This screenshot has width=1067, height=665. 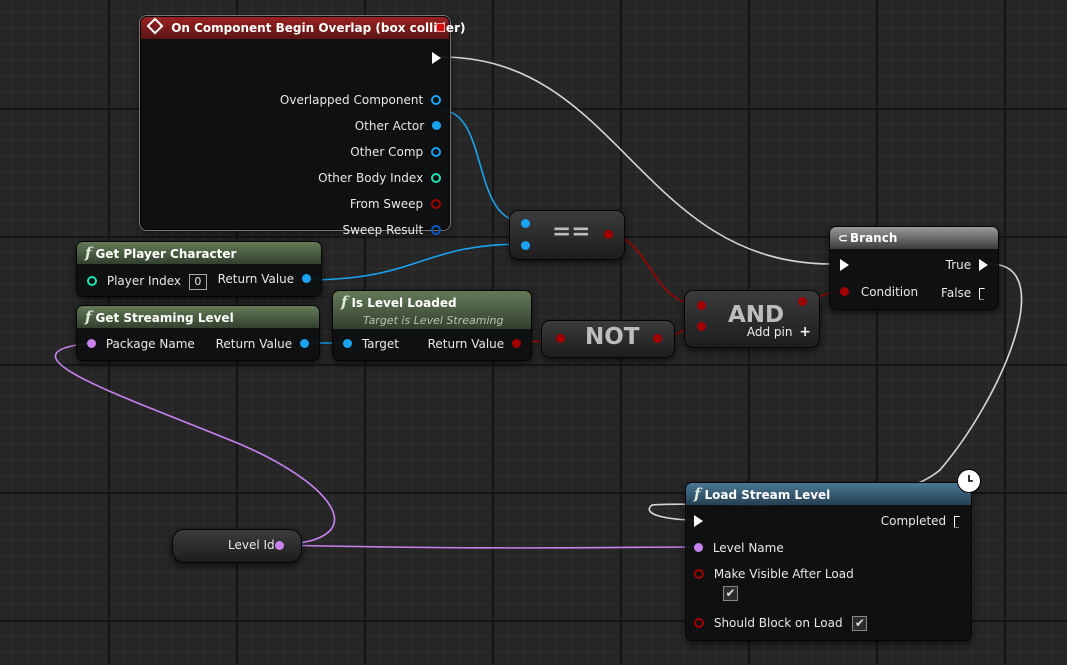 I want to click on pin-false: False, so click(x=964, y=293).